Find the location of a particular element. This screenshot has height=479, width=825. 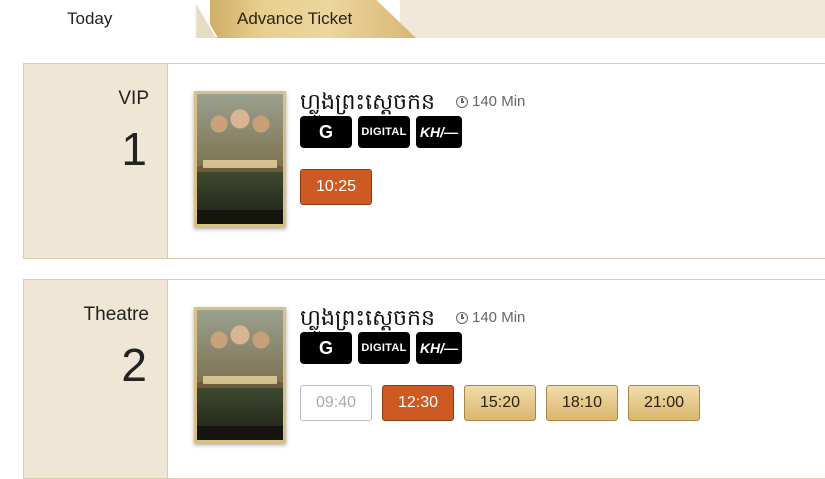

hall-info: VIP 1 is located at coordinates (96, 161).